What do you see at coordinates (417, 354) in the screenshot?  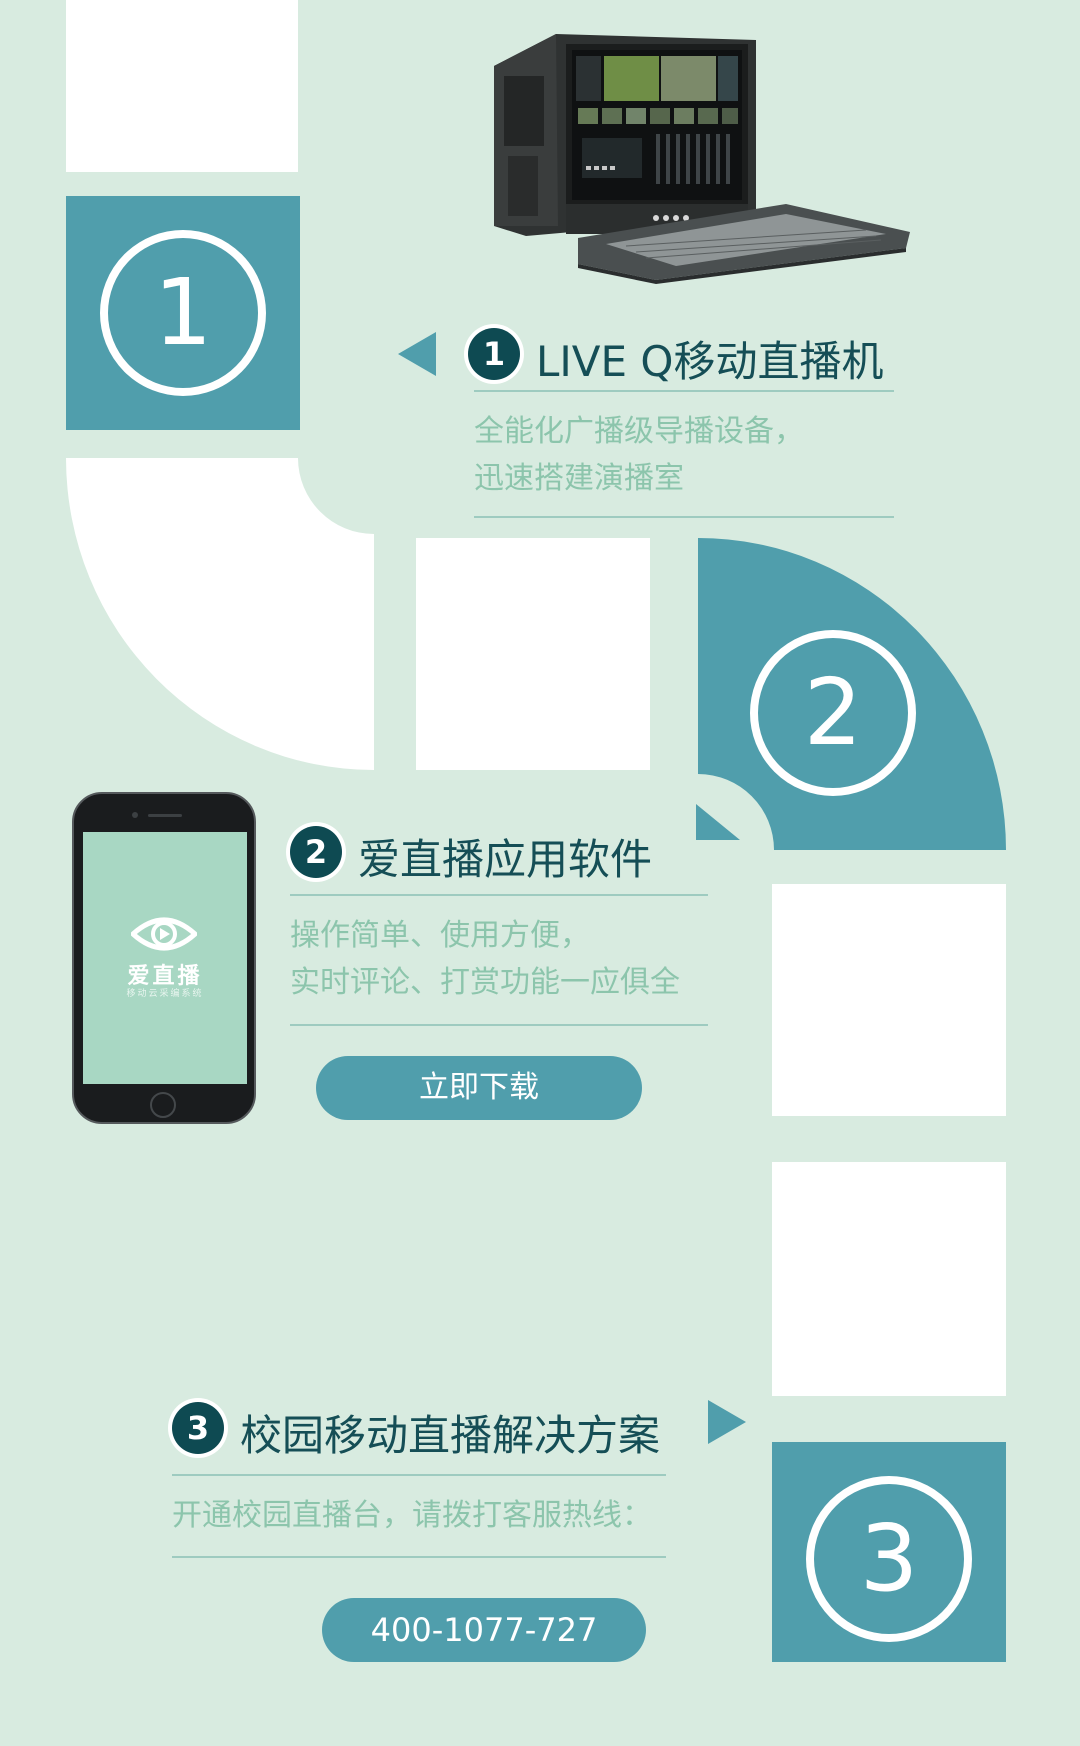 I see `step1-arrow-left-icon` at bounding box center [417, 354].